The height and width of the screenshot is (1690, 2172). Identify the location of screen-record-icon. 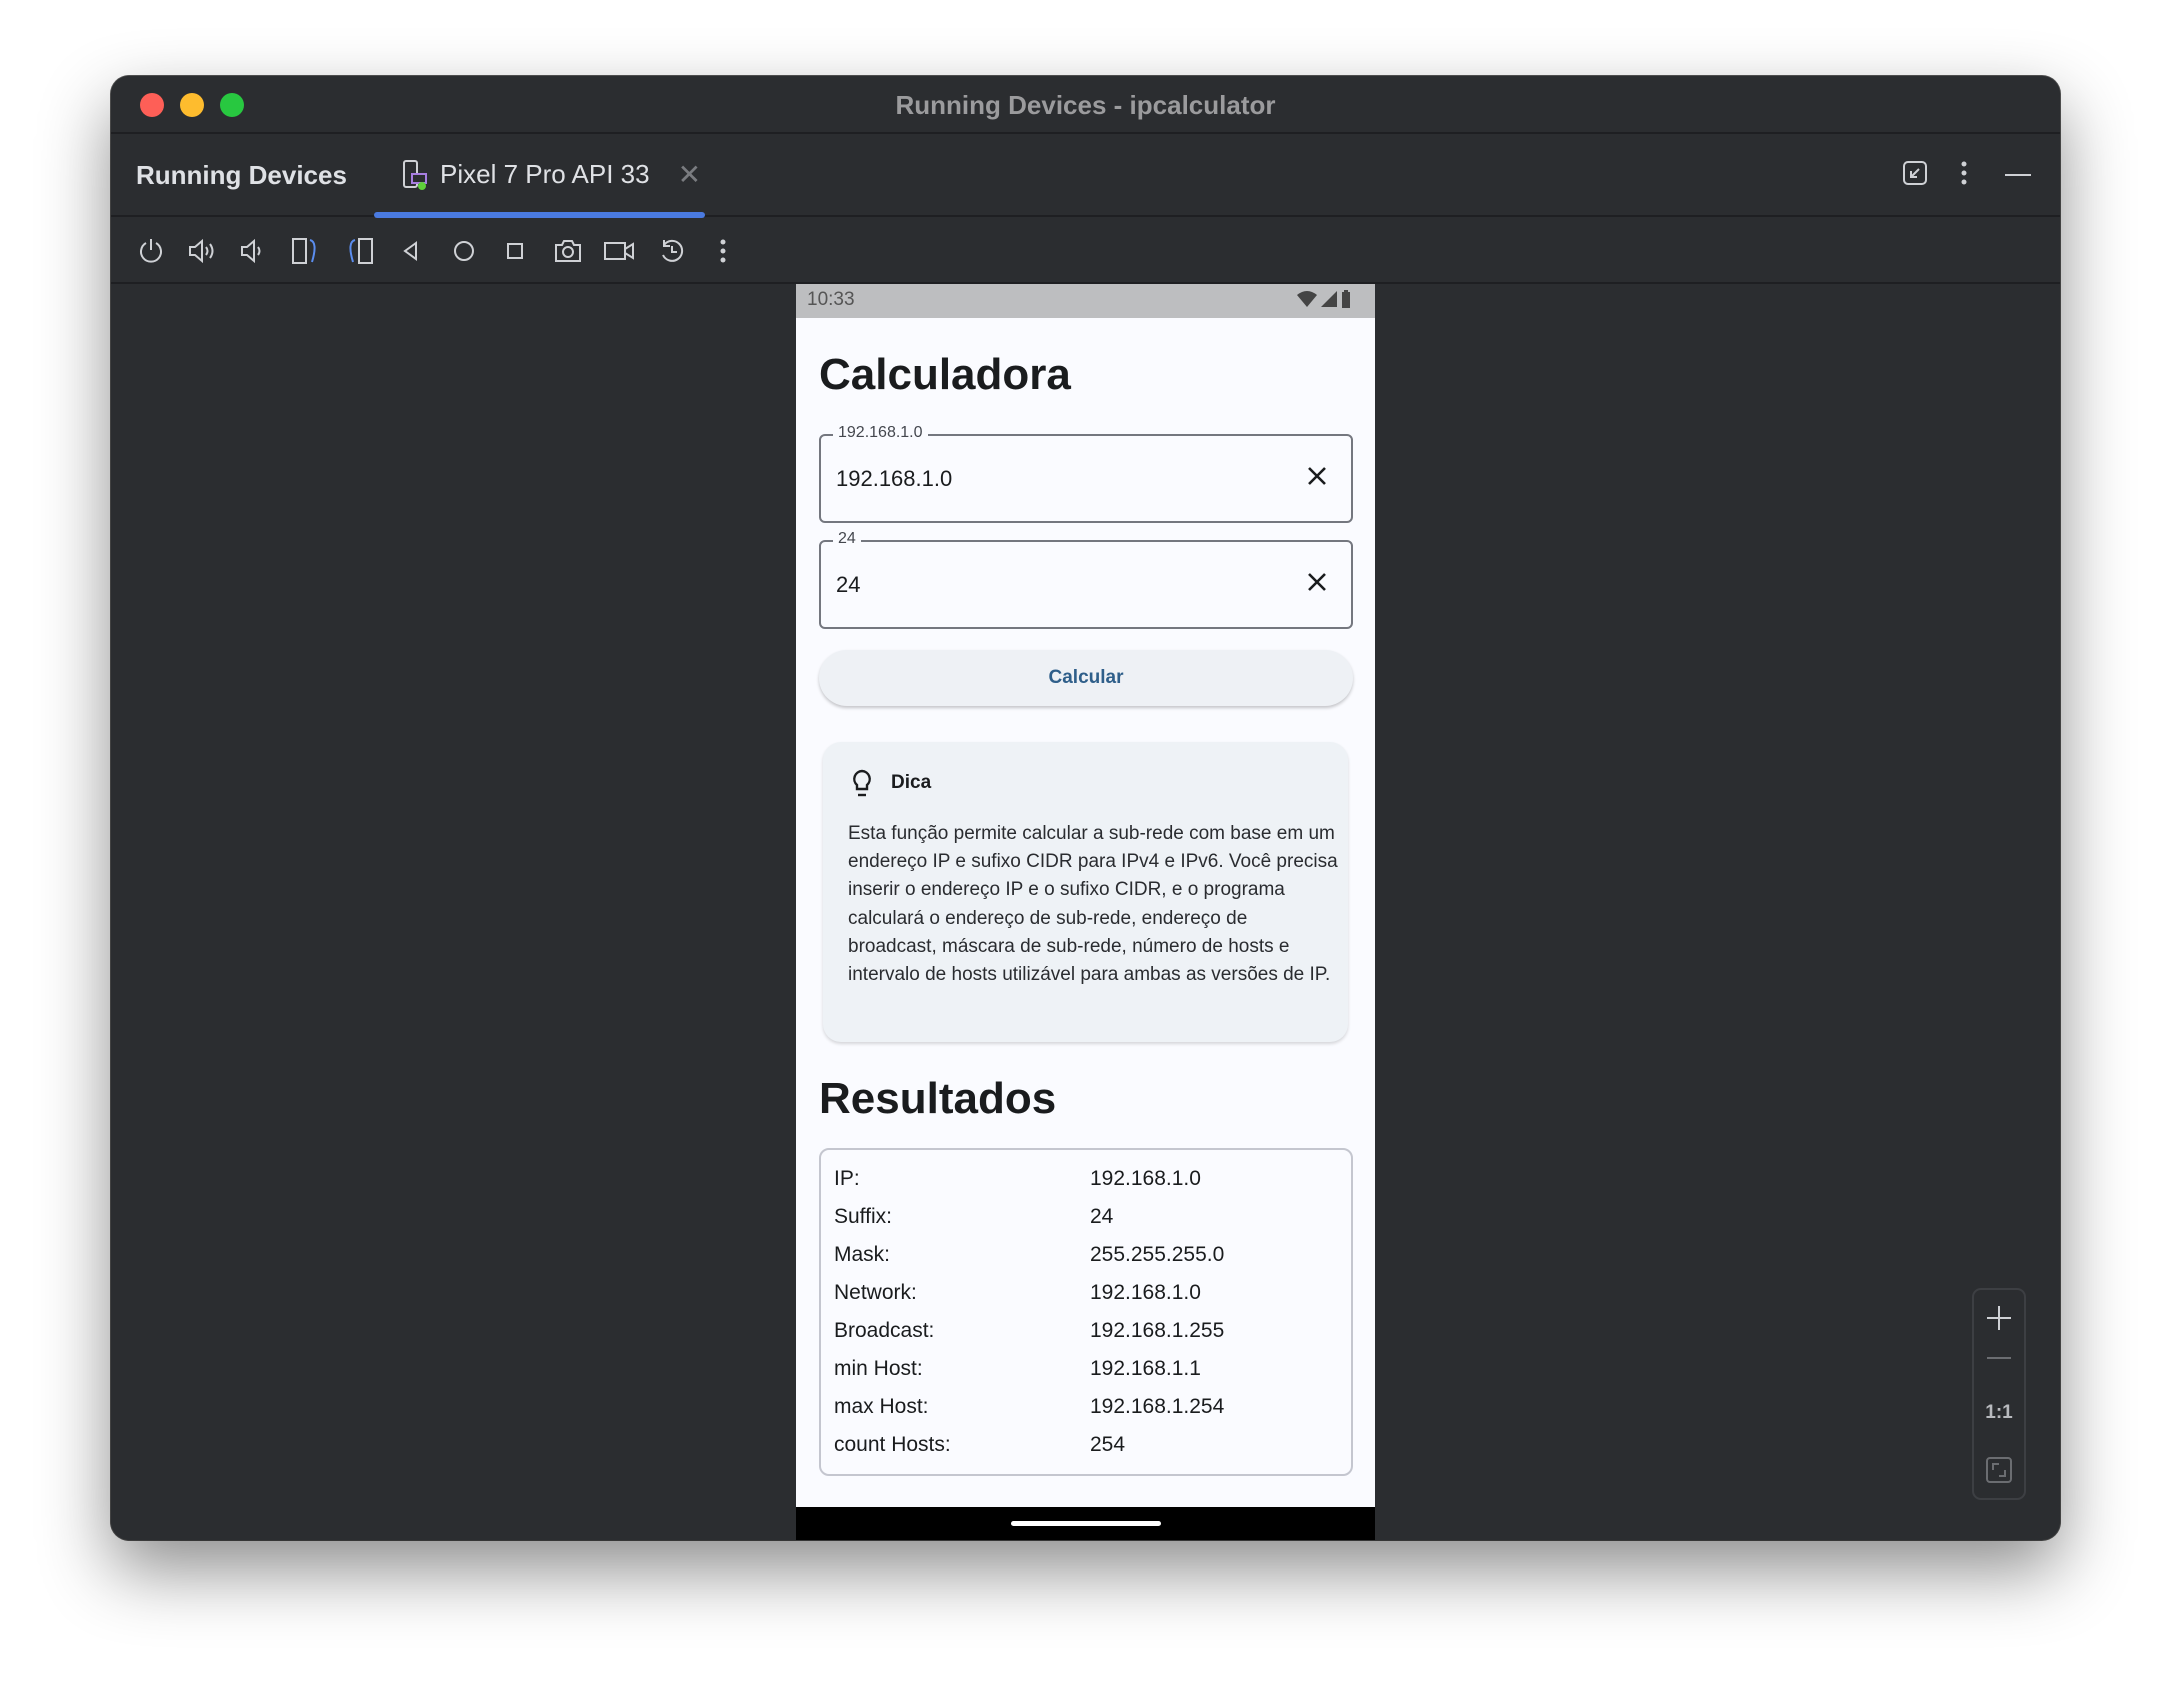
(619, 251).